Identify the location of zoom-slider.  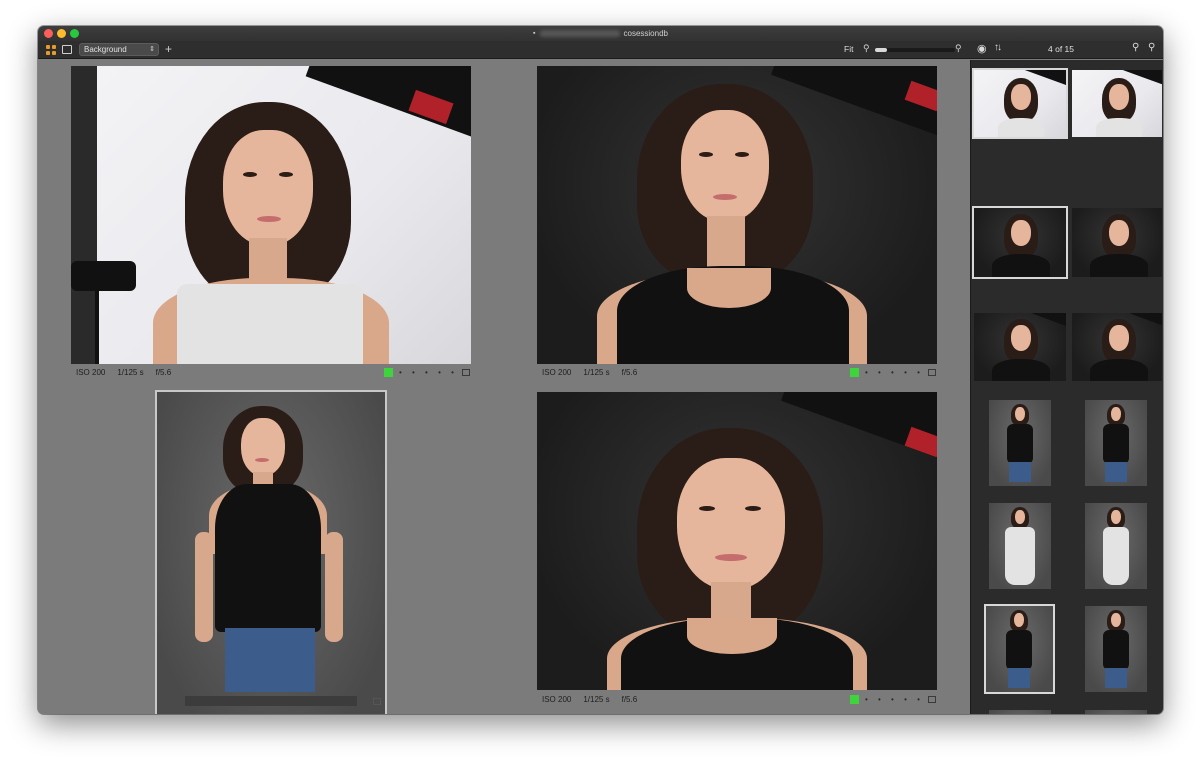
(915, 50).